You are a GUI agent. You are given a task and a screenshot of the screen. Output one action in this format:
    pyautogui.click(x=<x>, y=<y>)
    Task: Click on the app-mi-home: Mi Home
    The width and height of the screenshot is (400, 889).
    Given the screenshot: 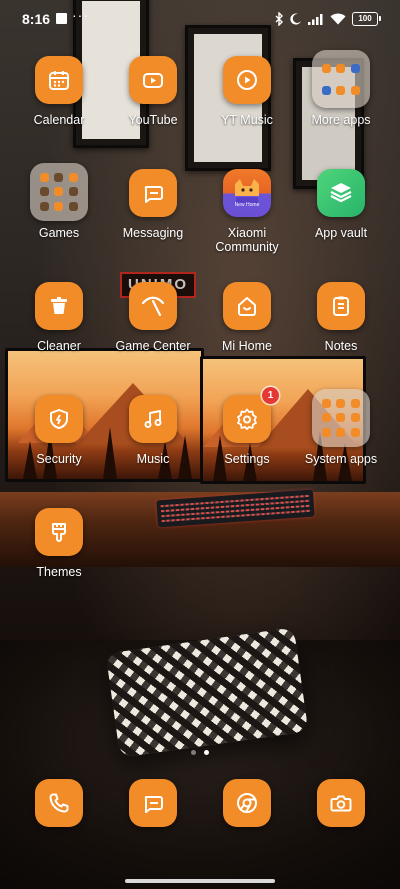 What is the action you would take?
    pyautogui.click(x=247, y=317)
    